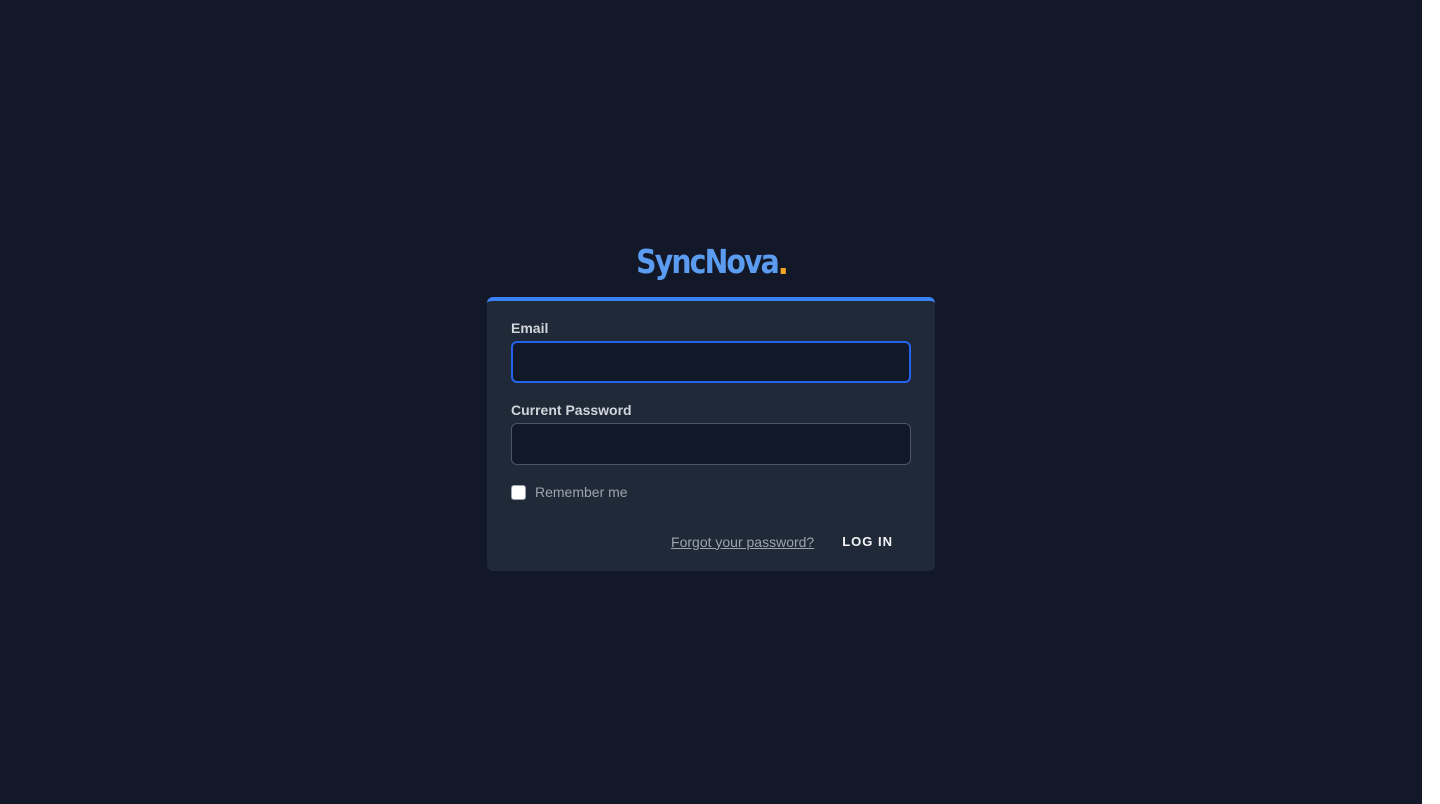 This screenshot has width=1440, height=804. What do you see at coordinates (711, 362) in the screenshot?
I see `email-input` at bounding box center [711, 362].